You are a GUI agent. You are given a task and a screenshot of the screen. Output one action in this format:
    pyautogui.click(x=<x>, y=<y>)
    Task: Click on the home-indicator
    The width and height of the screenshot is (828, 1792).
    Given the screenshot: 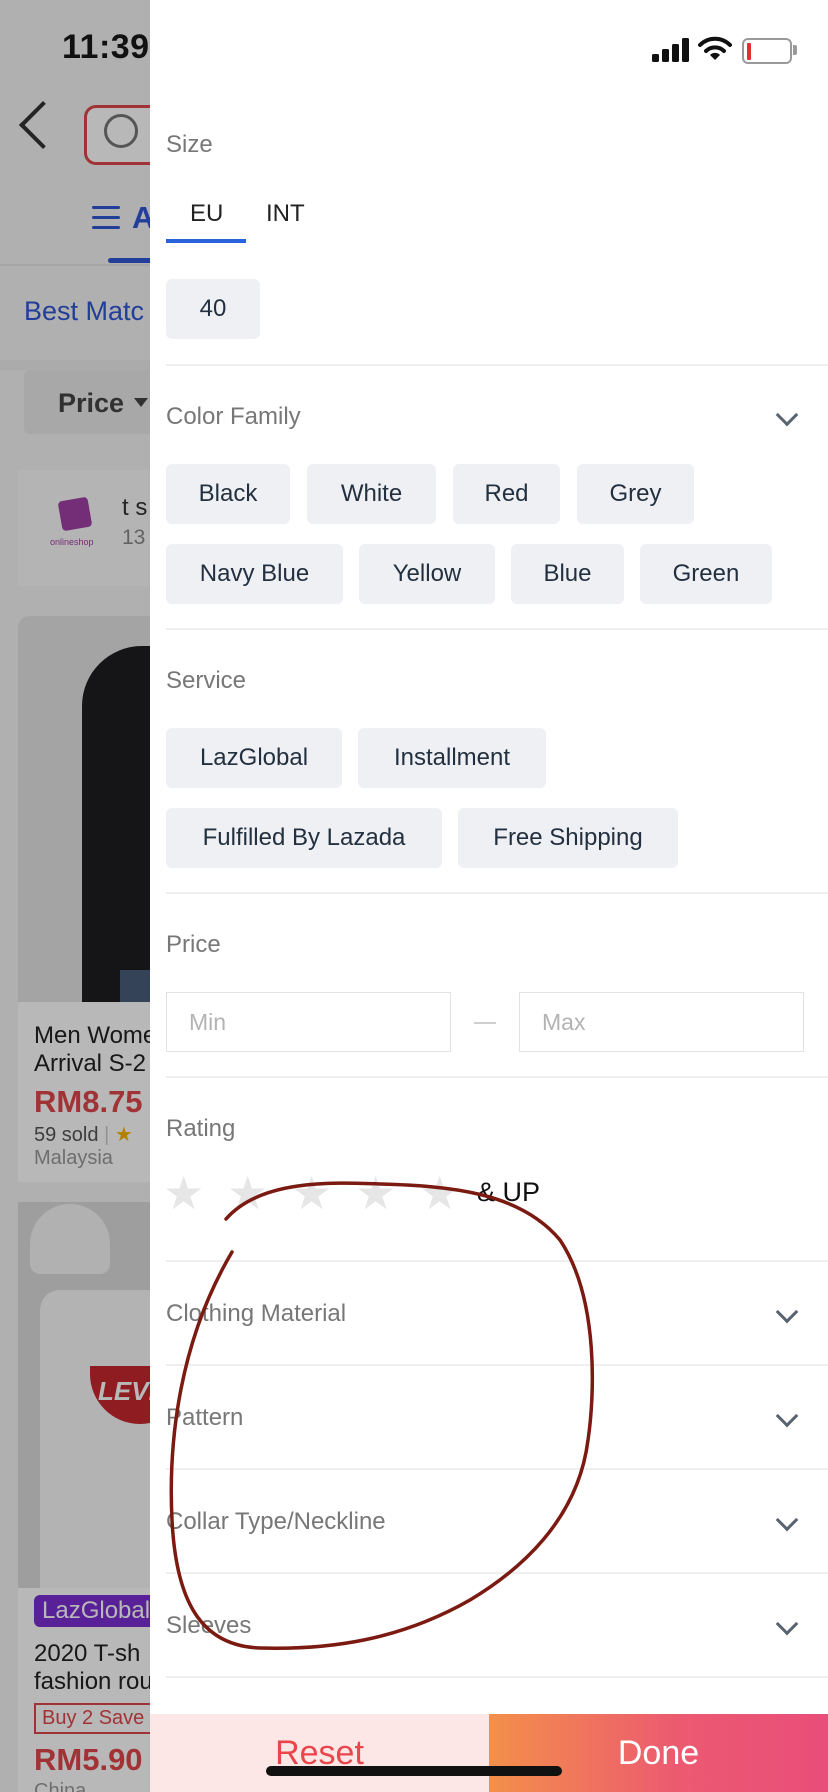 What is the action you would take?
    pyautogui.click(x=414, y=1771)
    